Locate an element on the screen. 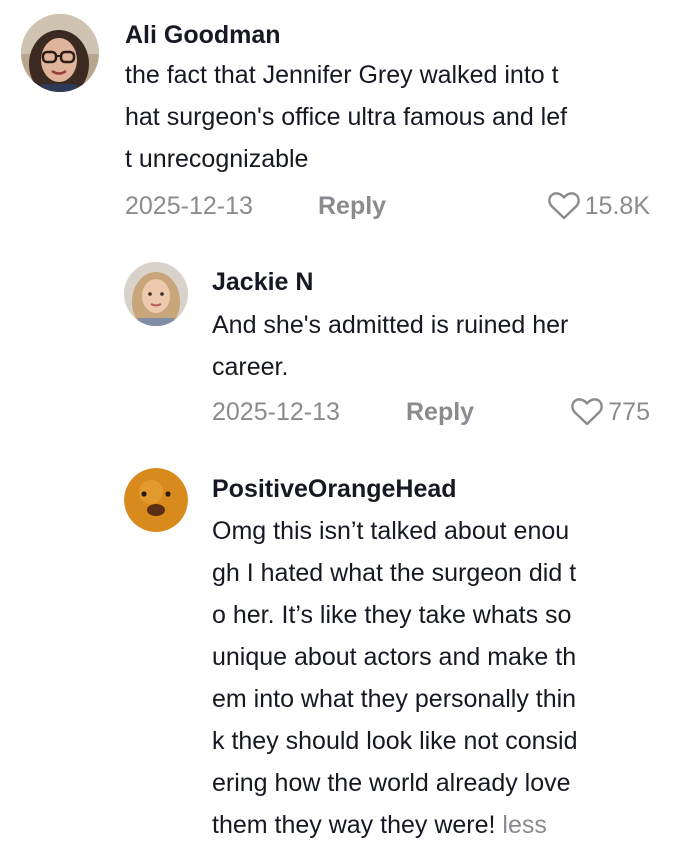  comment-text-line: unique about actors and make th is located at coordinates (394, 657).